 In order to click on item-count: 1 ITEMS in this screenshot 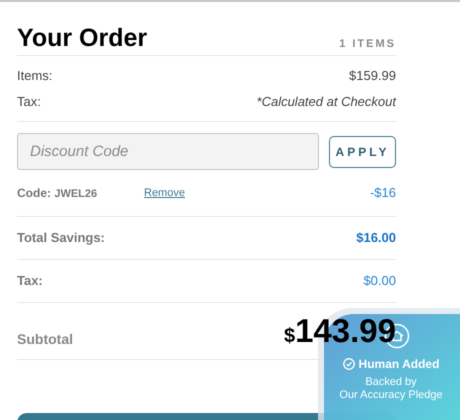, I will do `click(367, 44)`.